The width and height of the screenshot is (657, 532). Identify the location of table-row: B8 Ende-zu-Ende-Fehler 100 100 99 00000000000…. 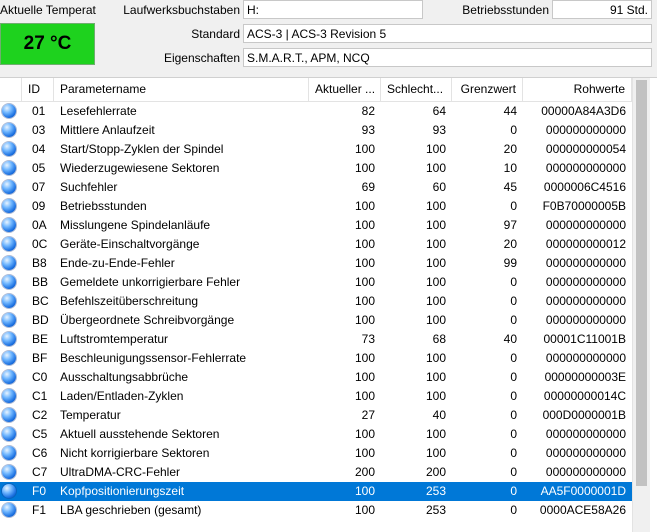
(316, 263).